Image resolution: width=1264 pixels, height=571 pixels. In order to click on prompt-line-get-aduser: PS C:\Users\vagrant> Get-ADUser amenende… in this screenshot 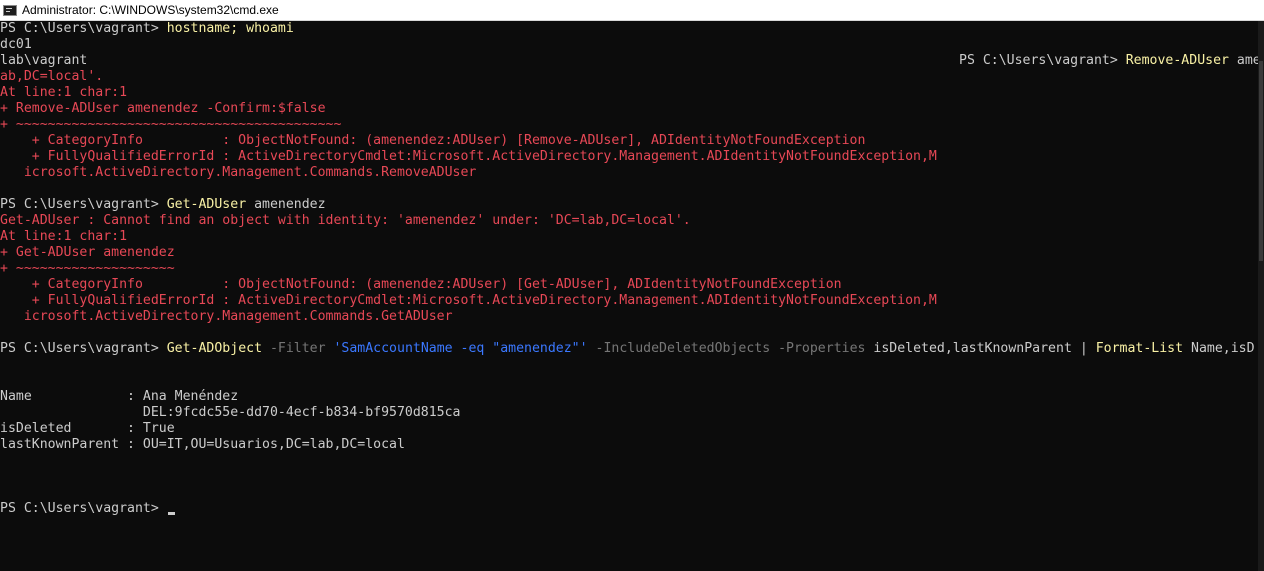, I will do `click(163, 205)`.